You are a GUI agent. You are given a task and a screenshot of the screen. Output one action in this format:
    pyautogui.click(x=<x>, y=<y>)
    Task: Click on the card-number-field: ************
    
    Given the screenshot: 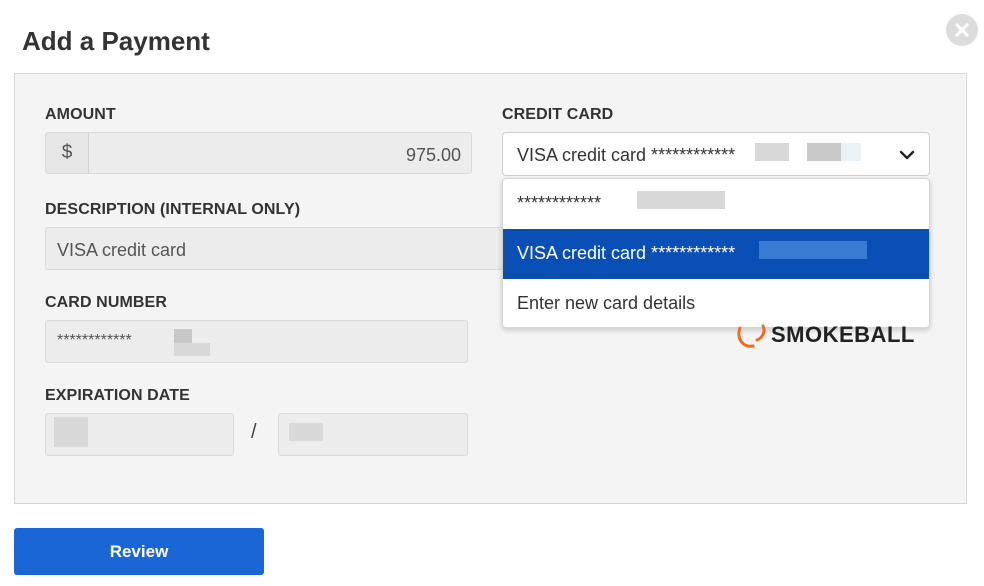 What is the action you would take?
    pyautogui.click(x=256, y=341)
    